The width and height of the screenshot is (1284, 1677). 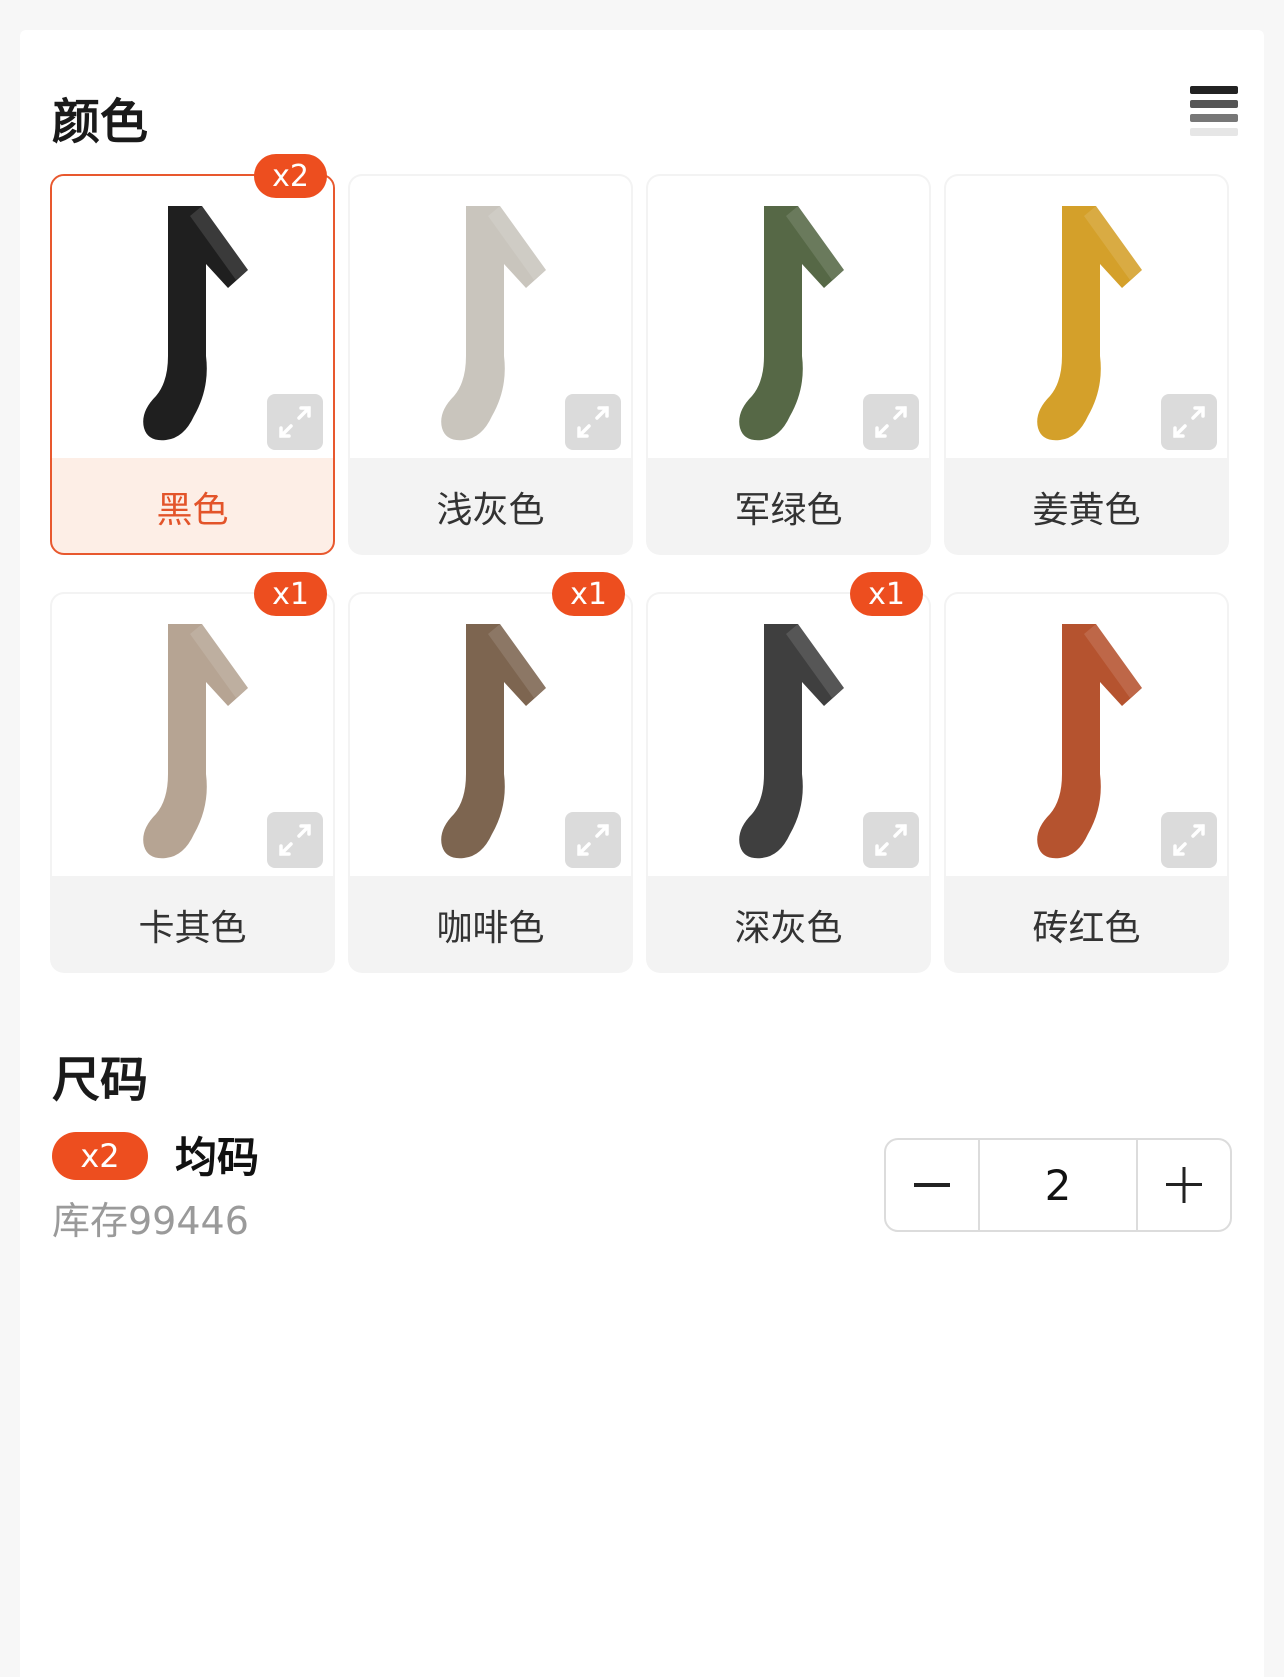 What do you see at coordinates (1215, 111) in the screenshot?
I see `list-view-toggle-icon` at bounding box center [1215, 111].